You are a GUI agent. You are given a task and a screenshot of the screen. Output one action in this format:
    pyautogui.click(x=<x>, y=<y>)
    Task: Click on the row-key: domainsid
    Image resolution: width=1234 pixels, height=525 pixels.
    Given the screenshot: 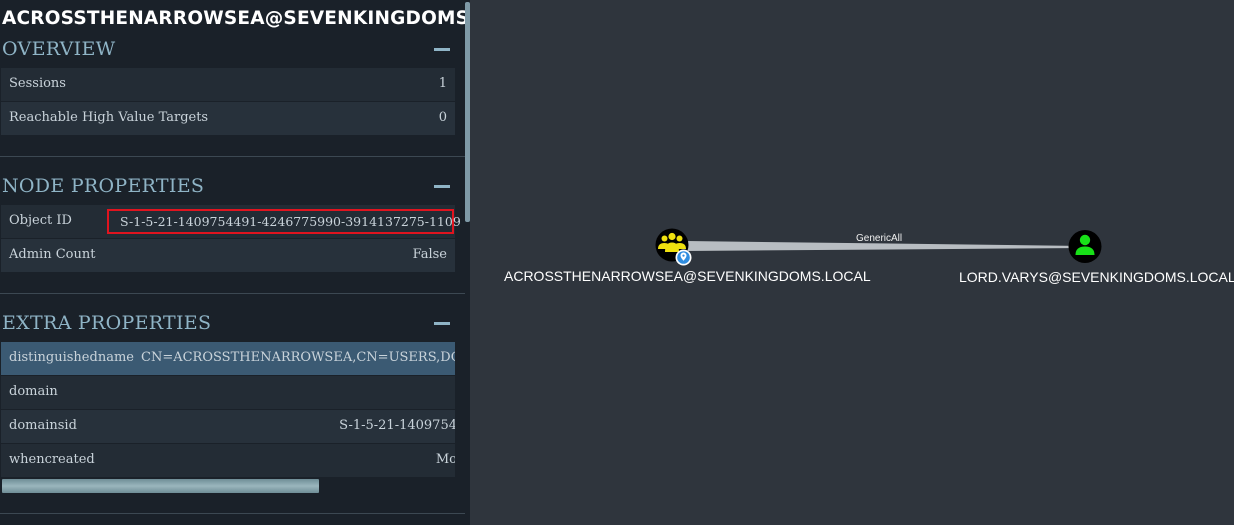 What is the action you would take?
    pyautogui.click(x=43, y=425)
    